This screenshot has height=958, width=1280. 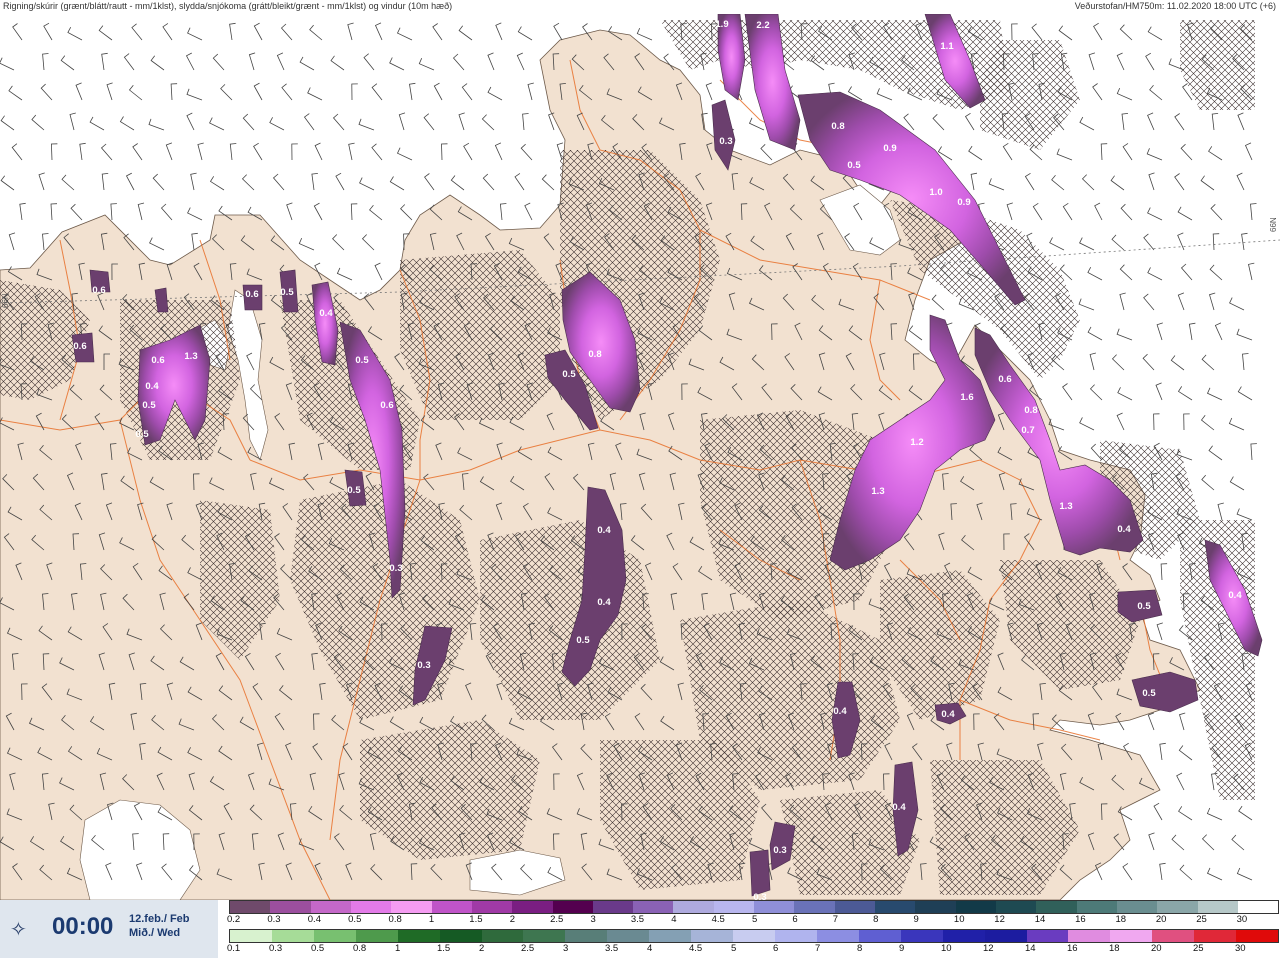 I want to click on rain-scale-bar, so click(x=754, y=936).